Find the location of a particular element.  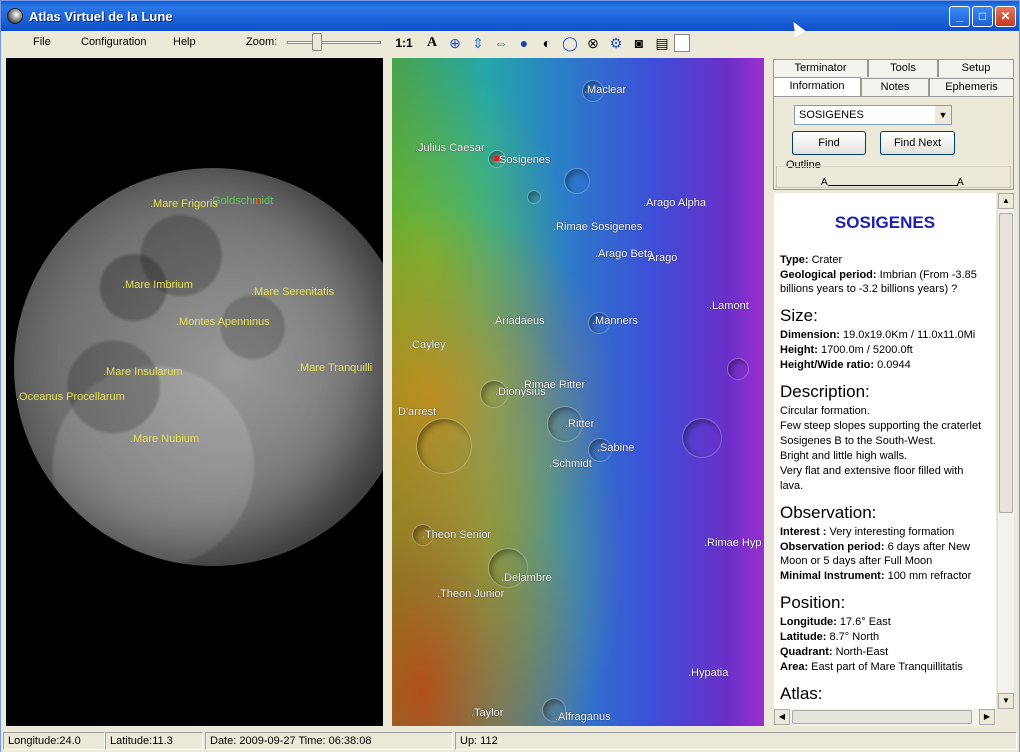

height-label: Height: is located at coordinates (799, 350).